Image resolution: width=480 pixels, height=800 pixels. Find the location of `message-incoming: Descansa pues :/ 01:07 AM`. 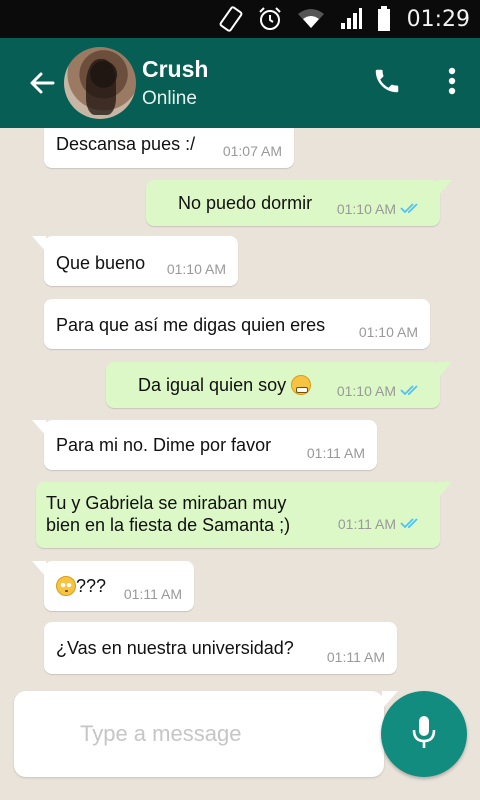

message-incoming: Descansa pues :/ 01:07 AM is located at coordinates (169, 148).